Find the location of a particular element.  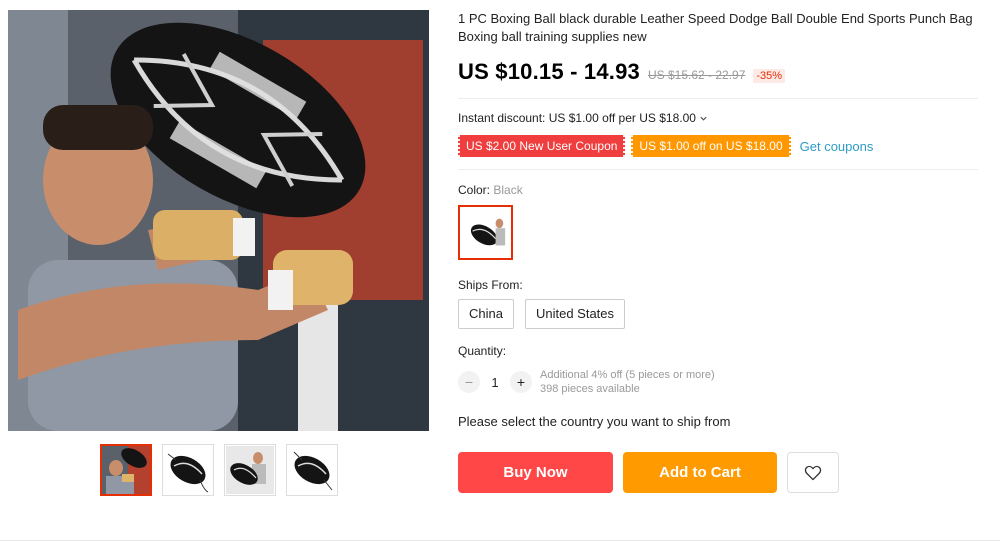

product-price: US $10.15 - 14.93 is located at coordinates (549, 71).